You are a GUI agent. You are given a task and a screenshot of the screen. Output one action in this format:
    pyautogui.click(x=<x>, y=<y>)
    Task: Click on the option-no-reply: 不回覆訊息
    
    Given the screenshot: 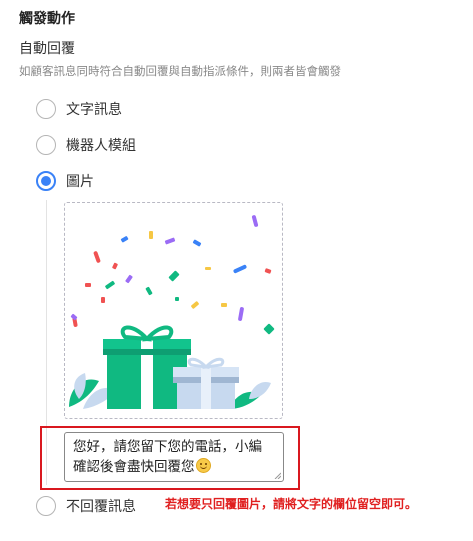 What is the action you would take?
    pyautogui.click(x=86, y=506)
    